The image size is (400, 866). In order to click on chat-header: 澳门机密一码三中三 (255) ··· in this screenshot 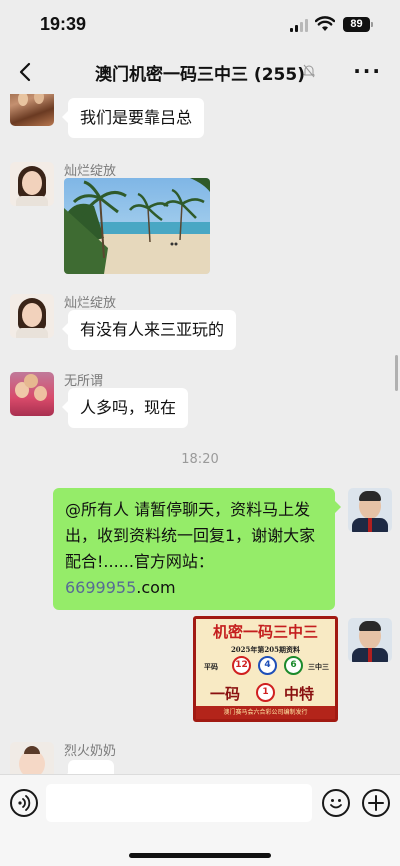, I will do `click(200, 72)`.